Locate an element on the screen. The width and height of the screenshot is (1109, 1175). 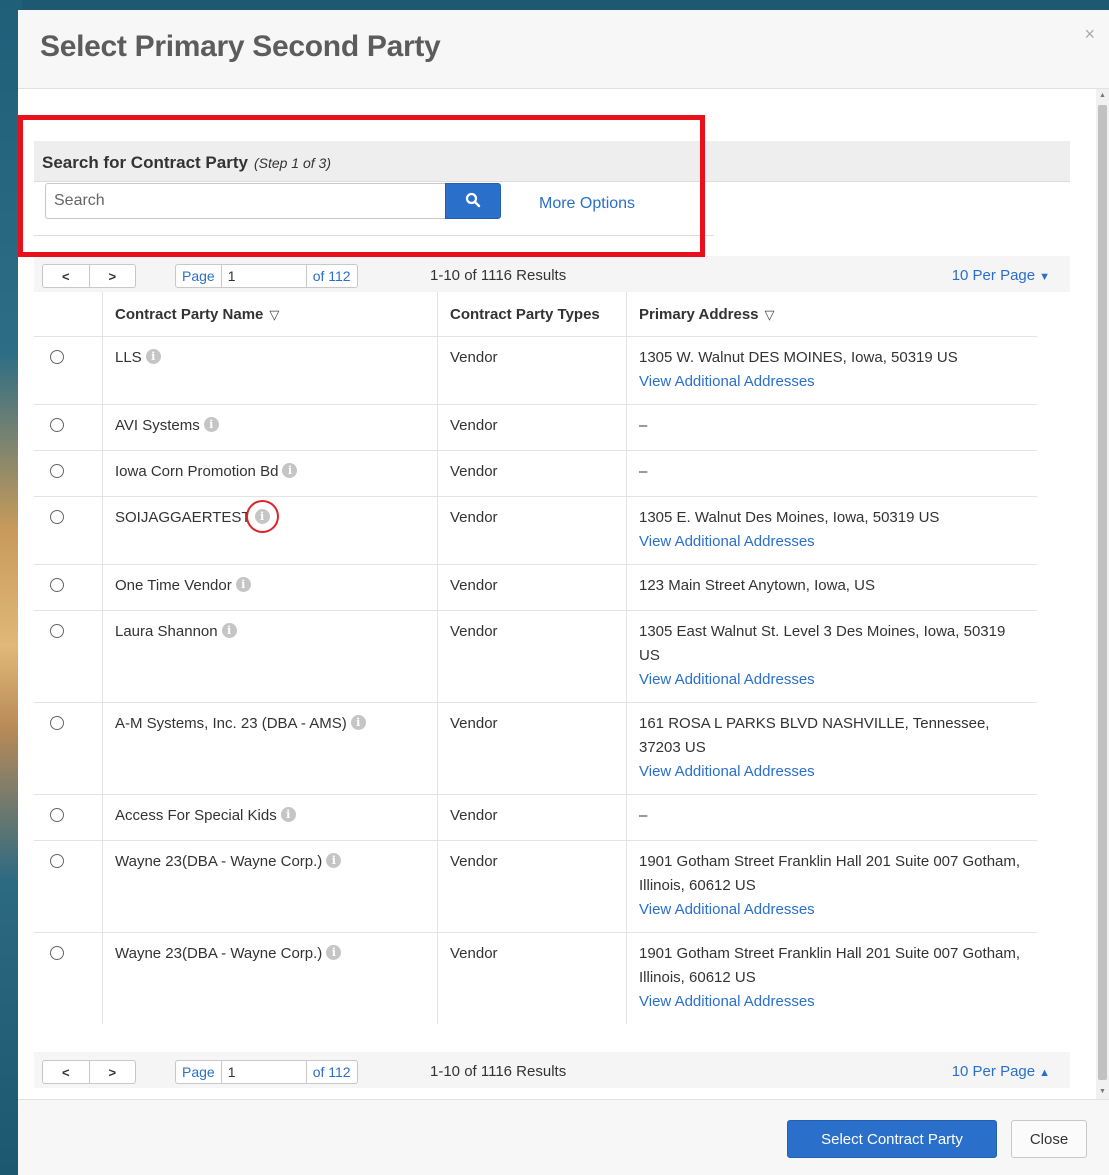
select-contract-party-button: Select Contract Party is located at coordinates (892, 1139).